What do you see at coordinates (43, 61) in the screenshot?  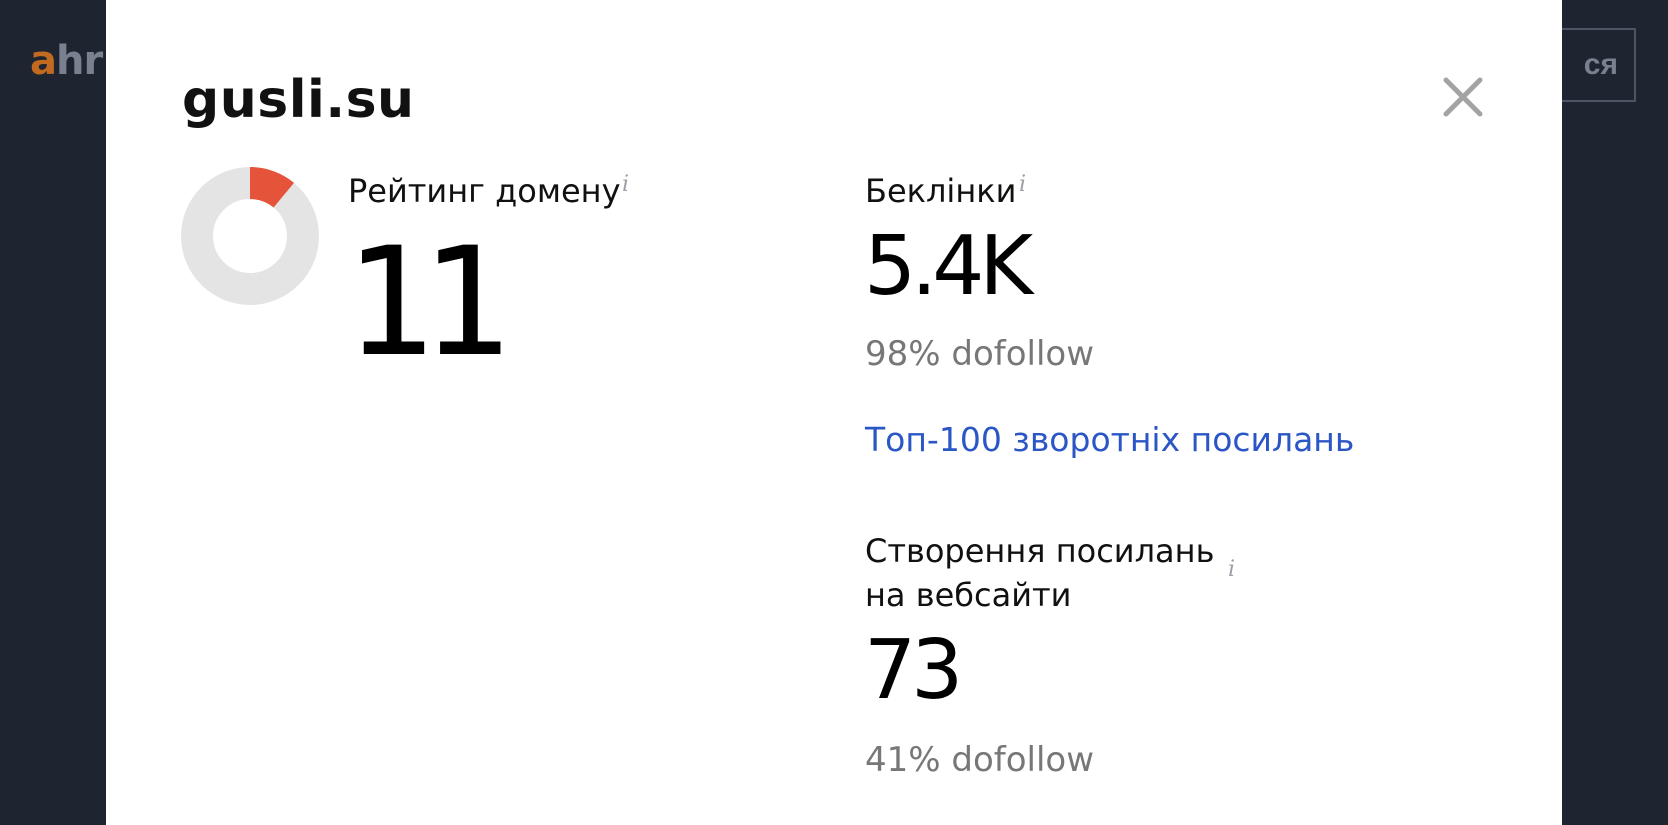 I see `logo-accent: a` at bounding box center [43, 61].